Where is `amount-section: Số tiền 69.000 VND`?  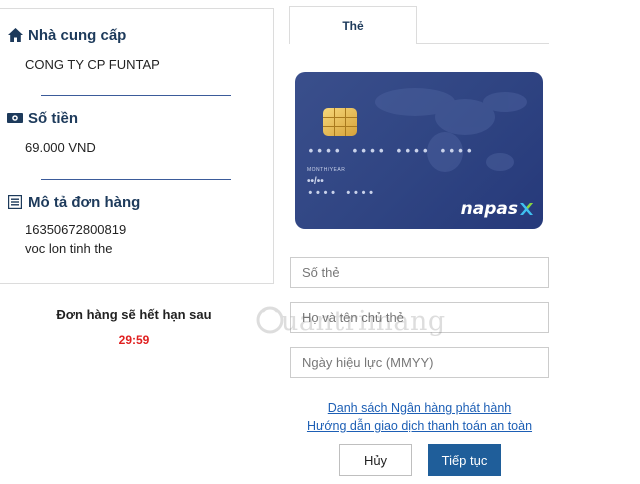 amount-section: Số tiền 69.000 VND is located at coordinates (140, 132).